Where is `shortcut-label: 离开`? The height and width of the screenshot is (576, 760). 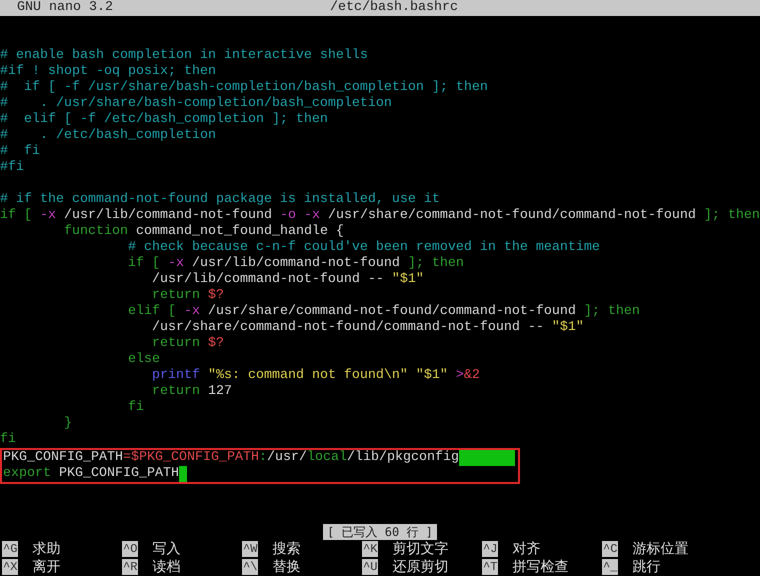 shortcut-label: 离开 is located at coordinates (46, 567).